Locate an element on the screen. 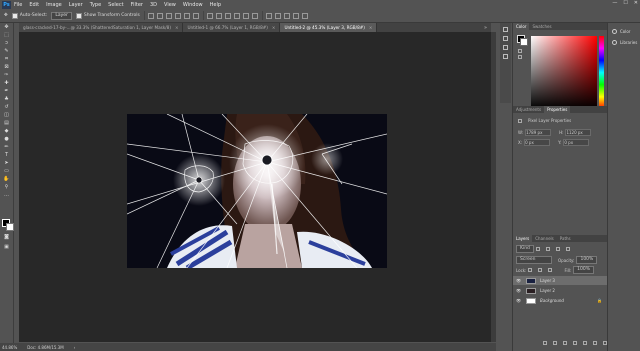 This screenshot has width=640, height=351. dodge-tool-icon: ● is located at coordinates (6, 139).